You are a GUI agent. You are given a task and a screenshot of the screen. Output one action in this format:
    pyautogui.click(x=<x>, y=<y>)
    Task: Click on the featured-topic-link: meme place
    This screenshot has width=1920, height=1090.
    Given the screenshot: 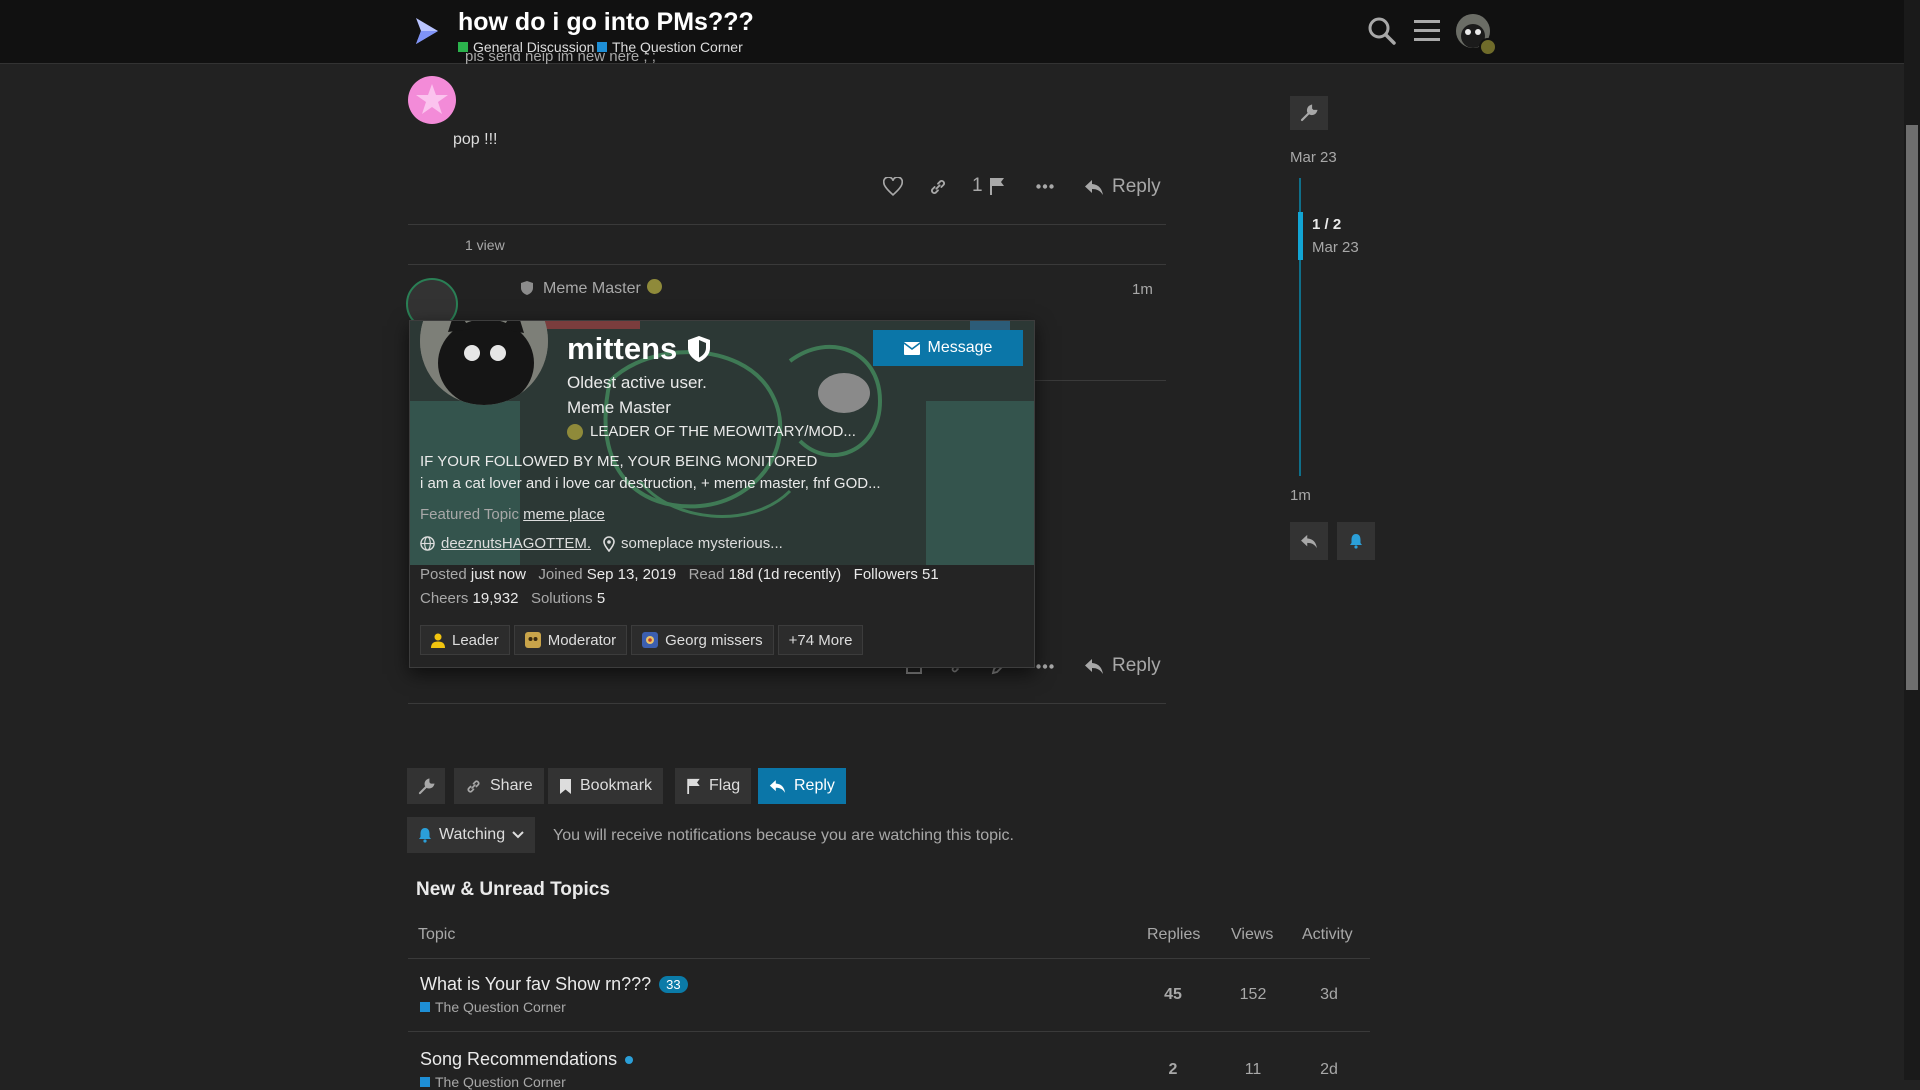 What is the action you would take?
    pyautogui.click(x=564, y=514)
    